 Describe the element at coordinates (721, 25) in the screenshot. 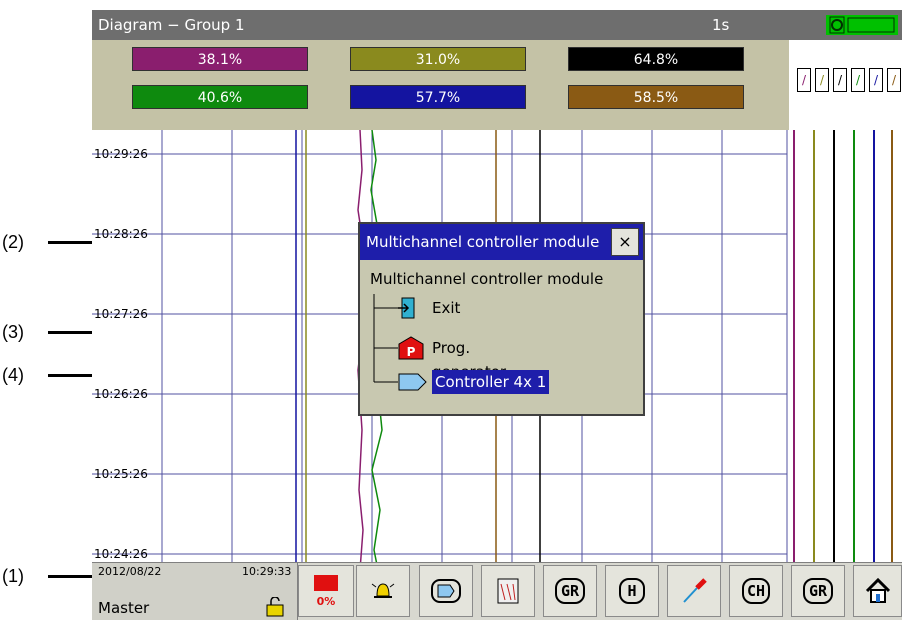

I see `recording-interval: 1s` at that location.